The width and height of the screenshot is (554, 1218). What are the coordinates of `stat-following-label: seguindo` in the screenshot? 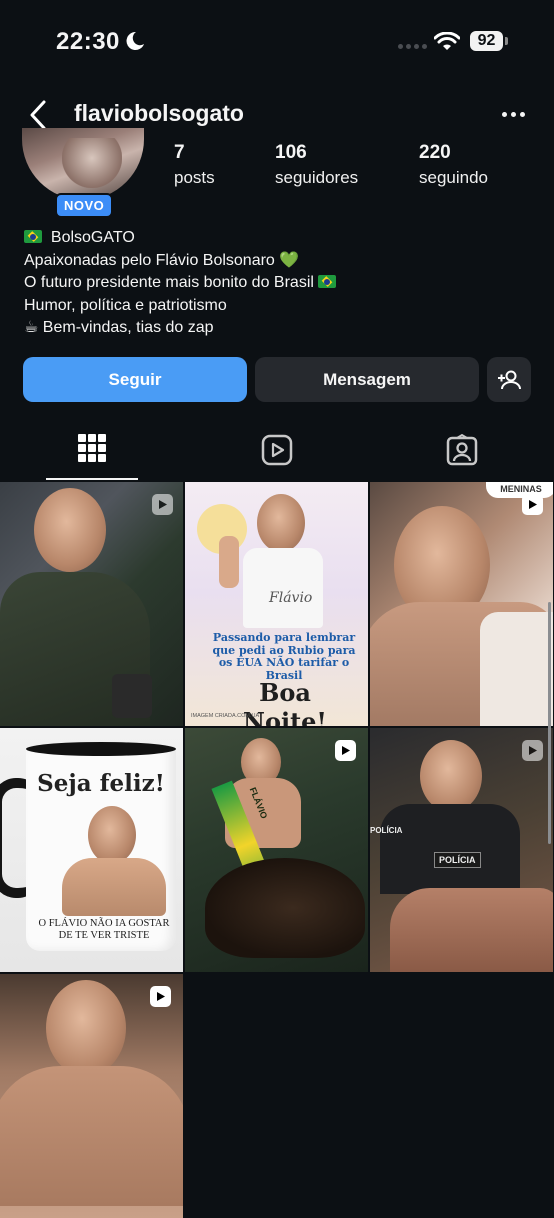 It's located at (454, 177).